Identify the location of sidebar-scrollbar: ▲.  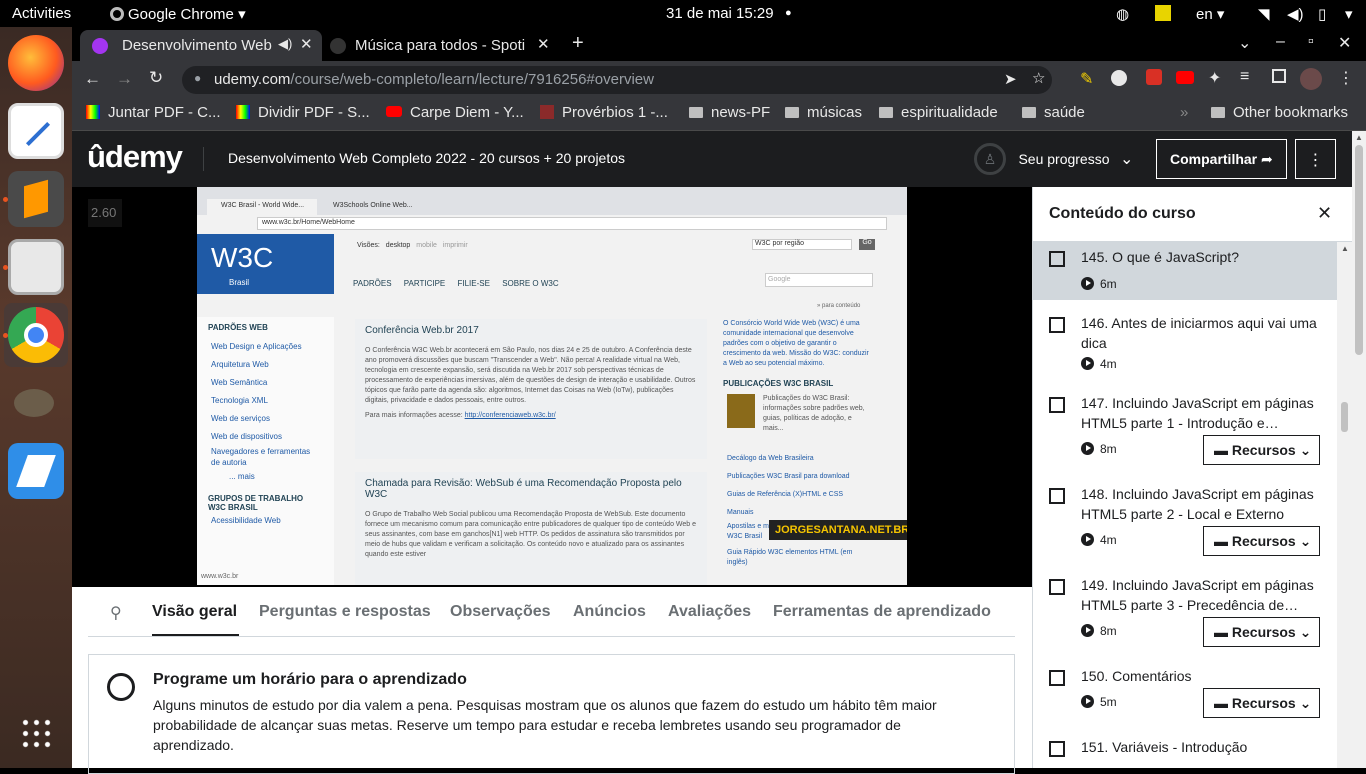
(1344, 505).